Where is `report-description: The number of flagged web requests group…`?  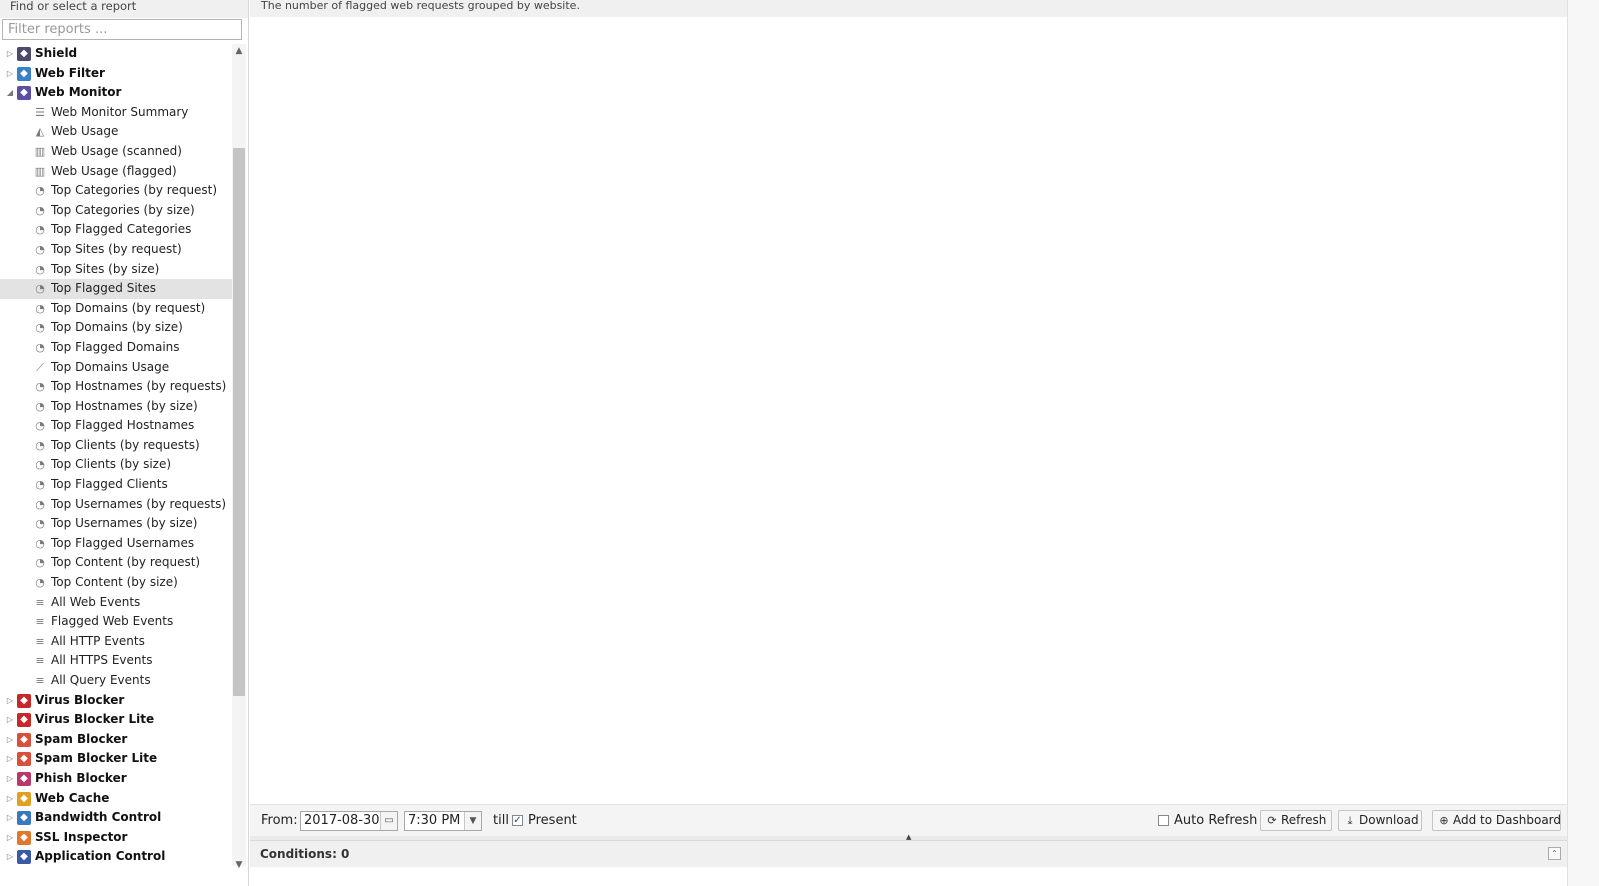
report-description: The number of flagged web requests group… is located at coordinates (908, 8).